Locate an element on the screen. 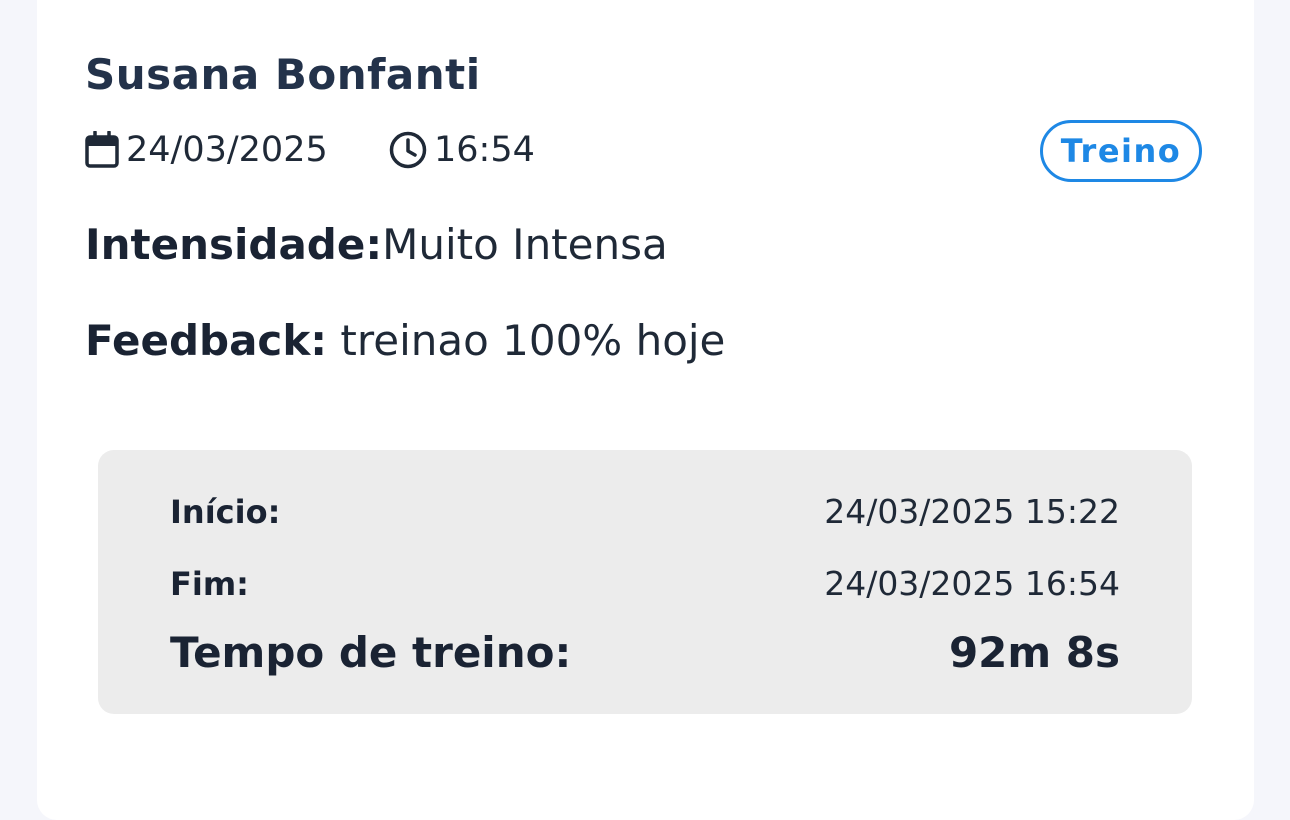  end-row: Fim: 24/03/2025 16:54 is located at coordinates (645, 583).